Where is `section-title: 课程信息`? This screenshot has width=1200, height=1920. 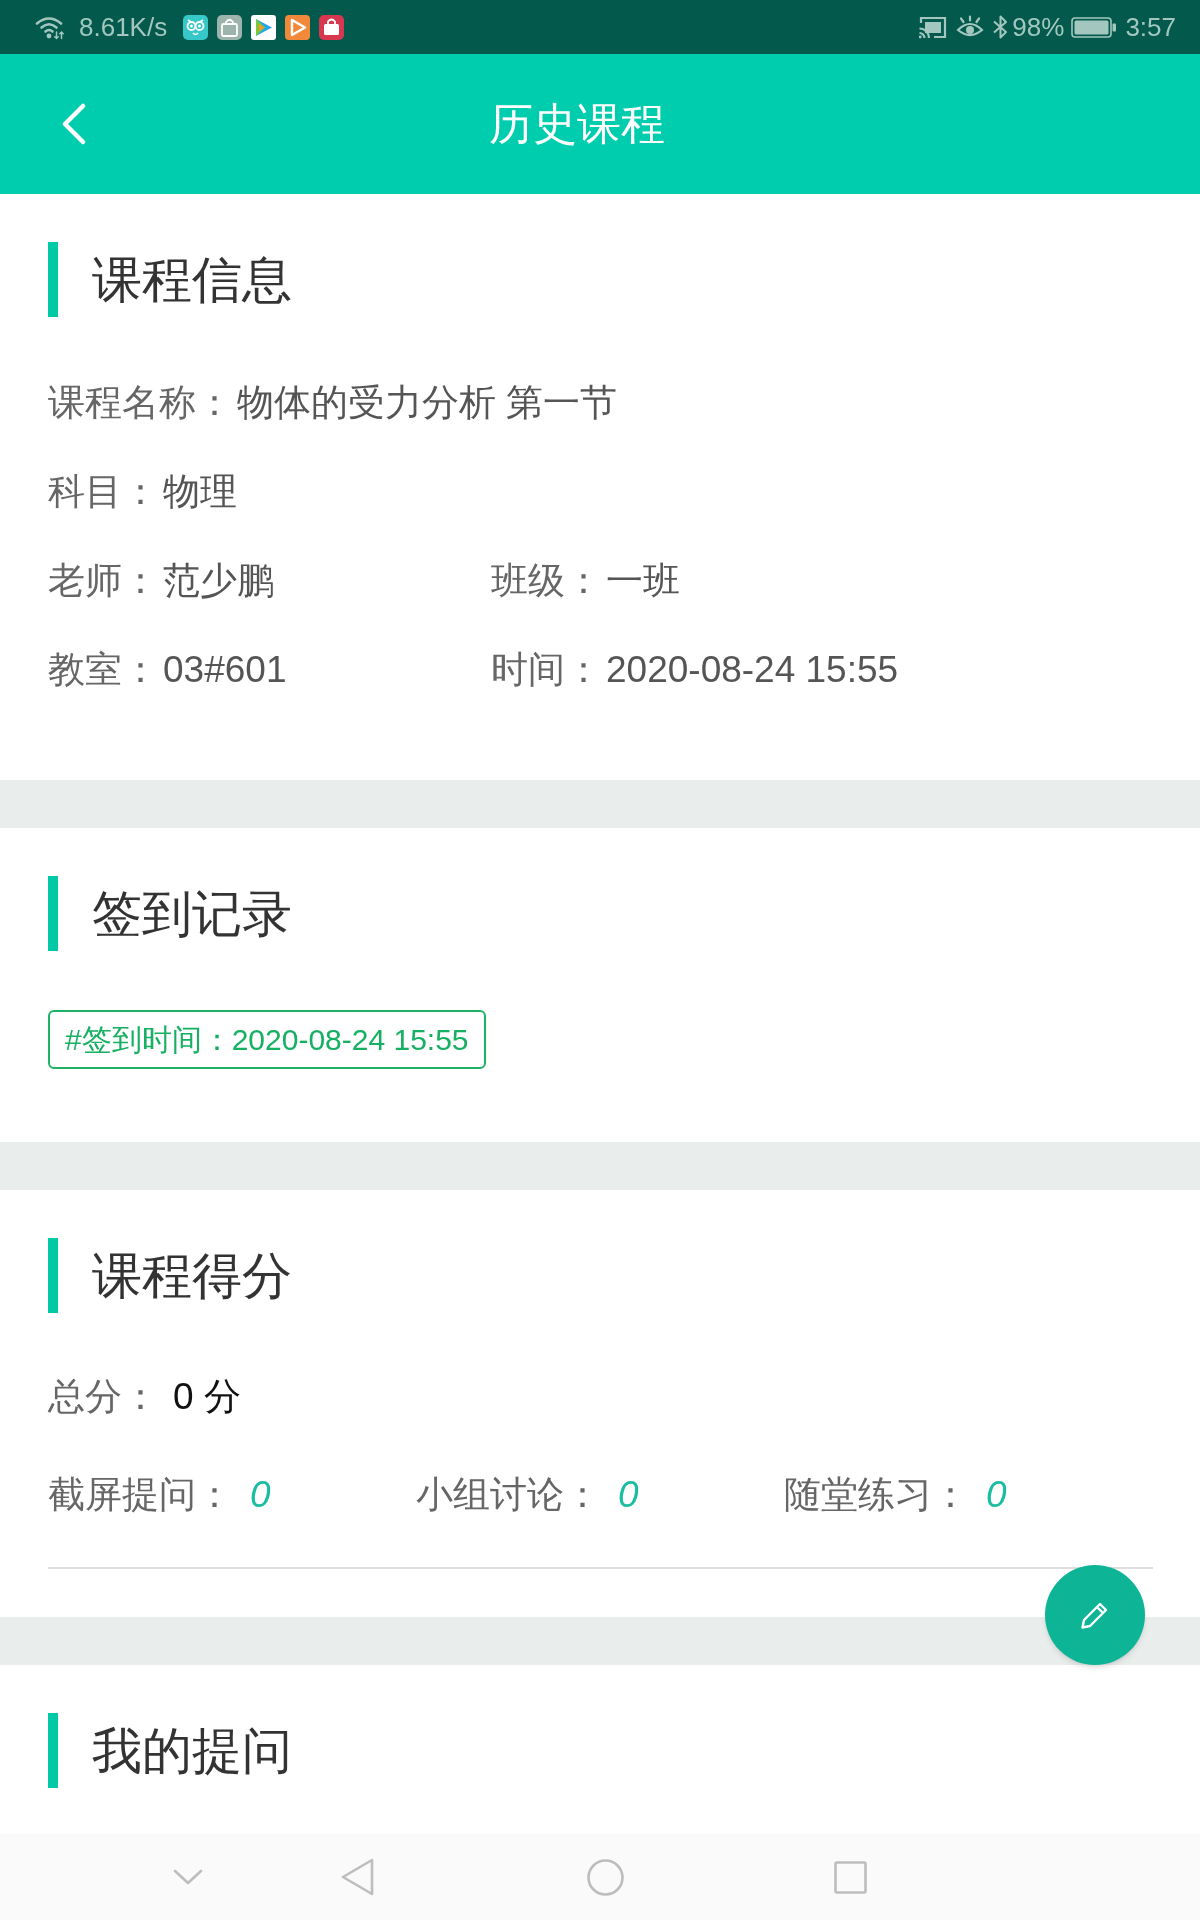 section-title: 课程信息 is located at coordinates (192, 279).